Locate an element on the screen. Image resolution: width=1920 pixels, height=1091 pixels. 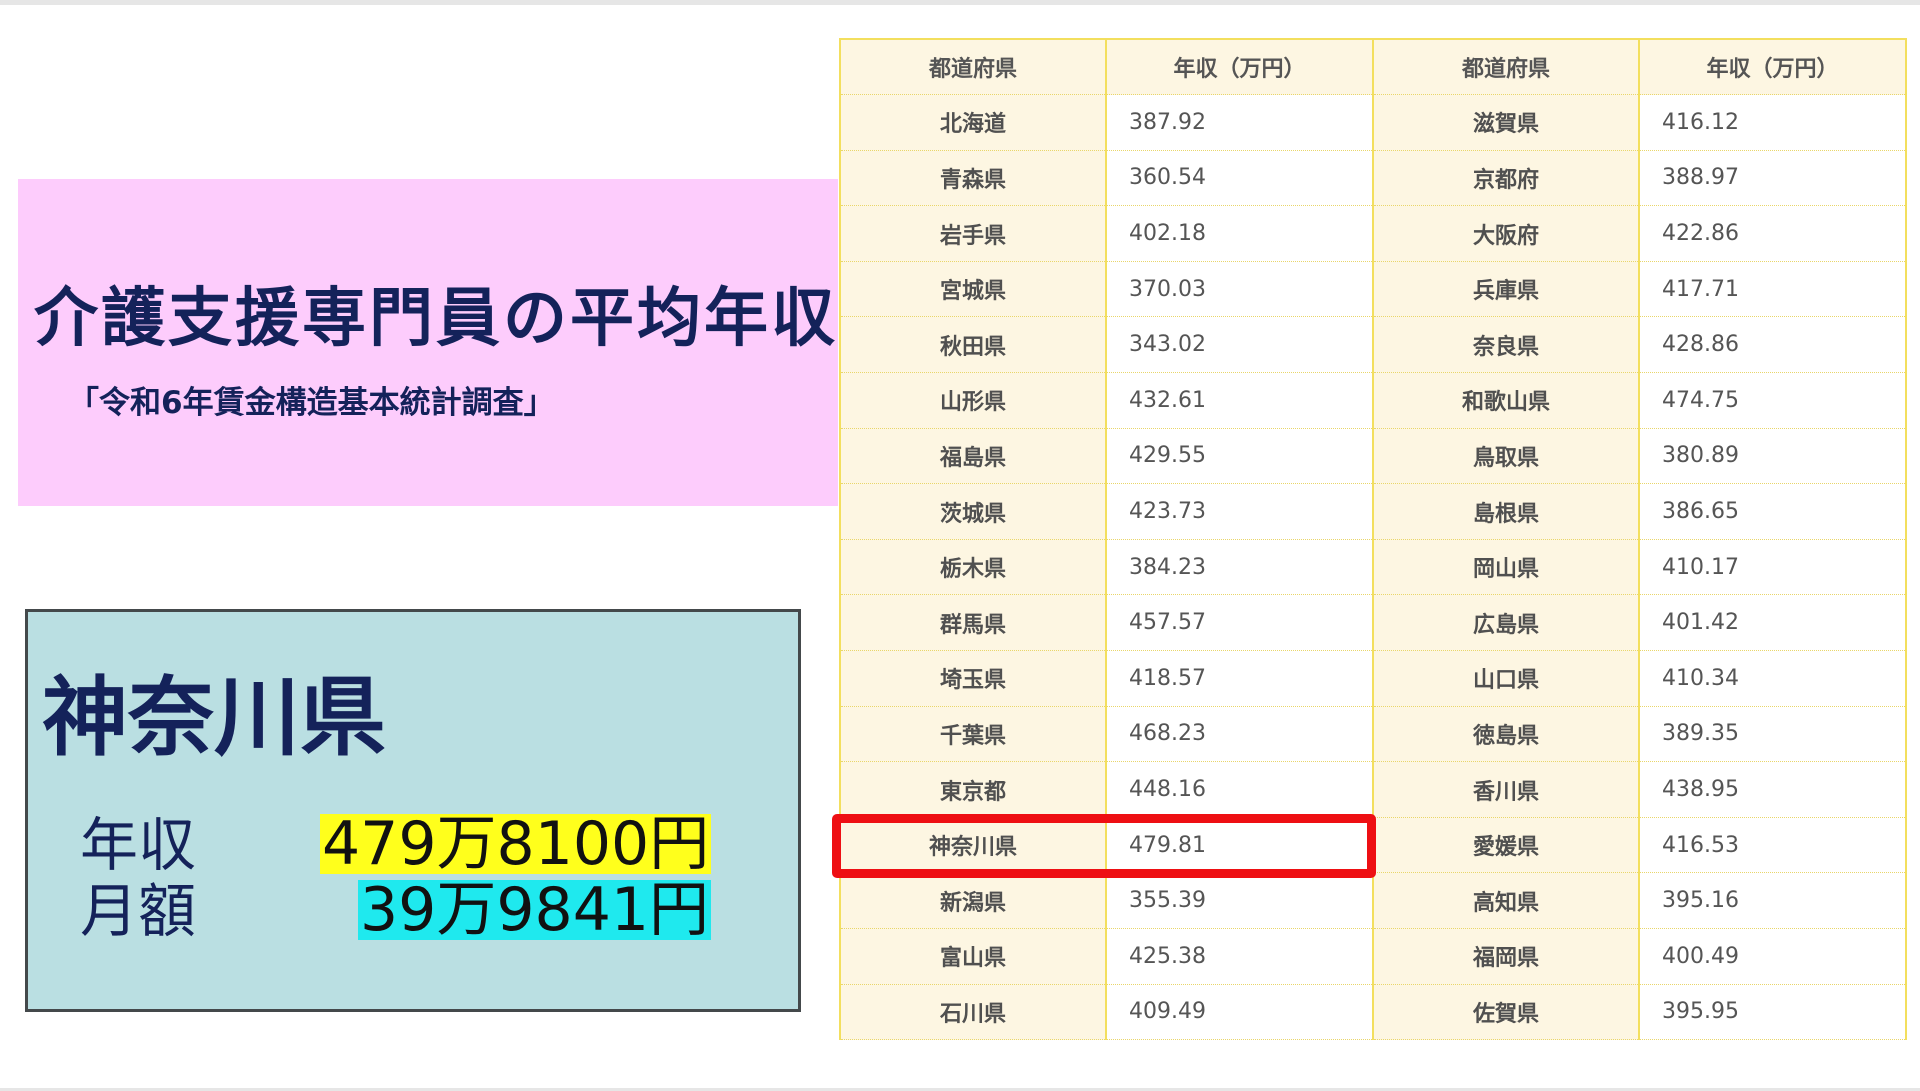
prefecture-cell: 徳島県 is located at coordinates (1506, 734).